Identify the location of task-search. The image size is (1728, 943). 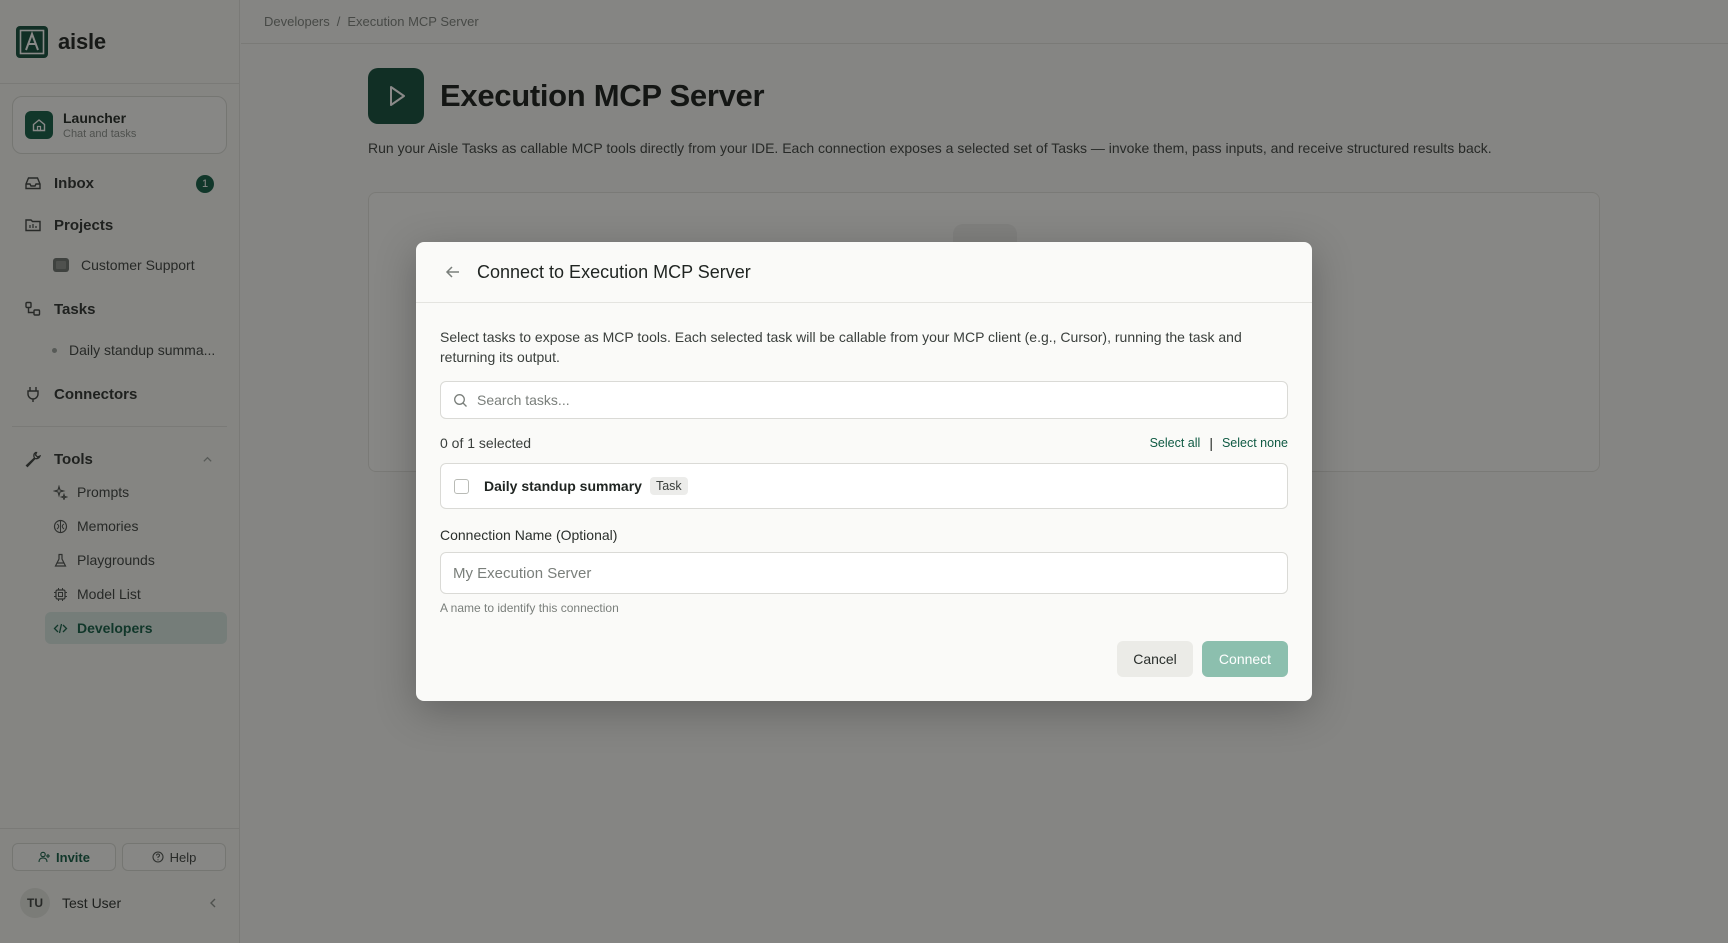
(864, 400).